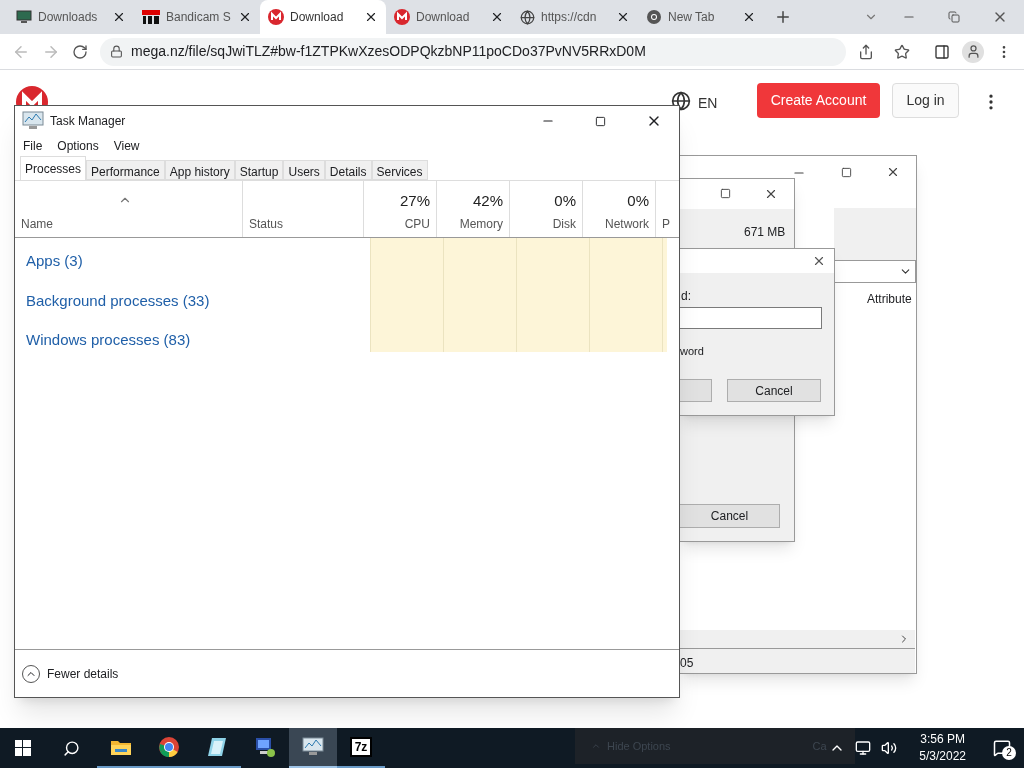  I want to click on browser-tab: New Tab, so click(701, 17).